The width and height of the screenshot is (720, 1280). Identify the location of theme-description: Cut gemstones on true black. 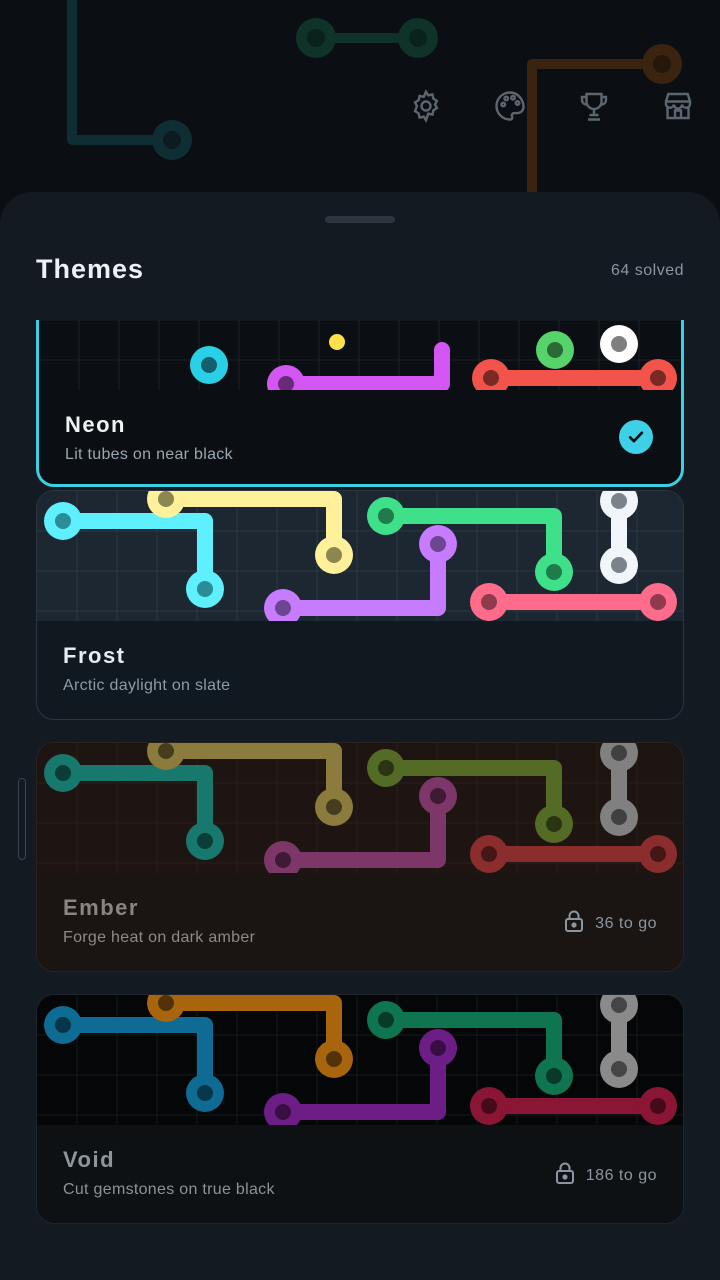
(169, 1189).